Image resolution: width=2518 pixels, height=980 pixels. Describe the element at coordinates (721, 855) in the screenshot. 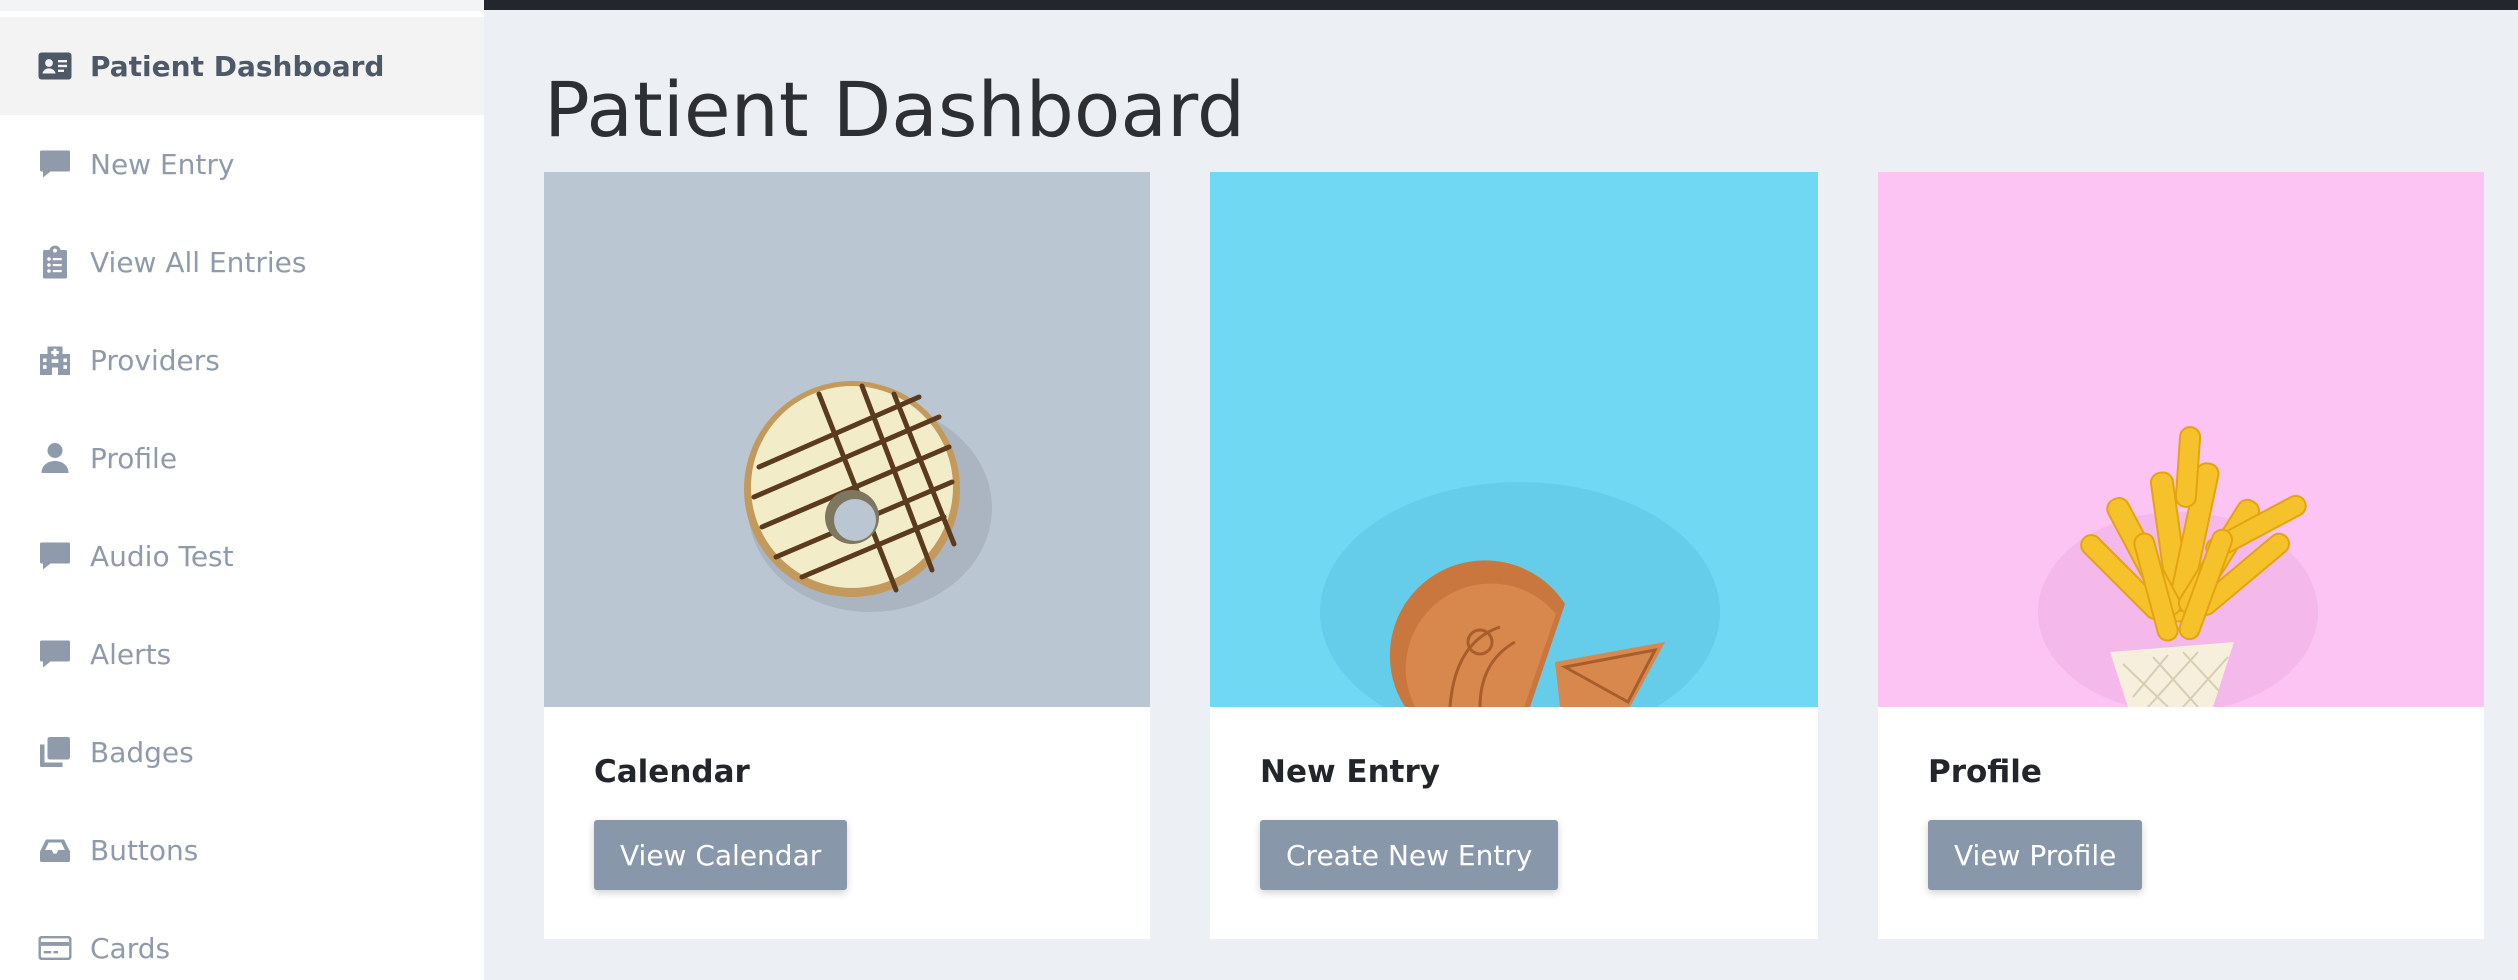

I see `view-calendar-button: View Calendar` at that location.